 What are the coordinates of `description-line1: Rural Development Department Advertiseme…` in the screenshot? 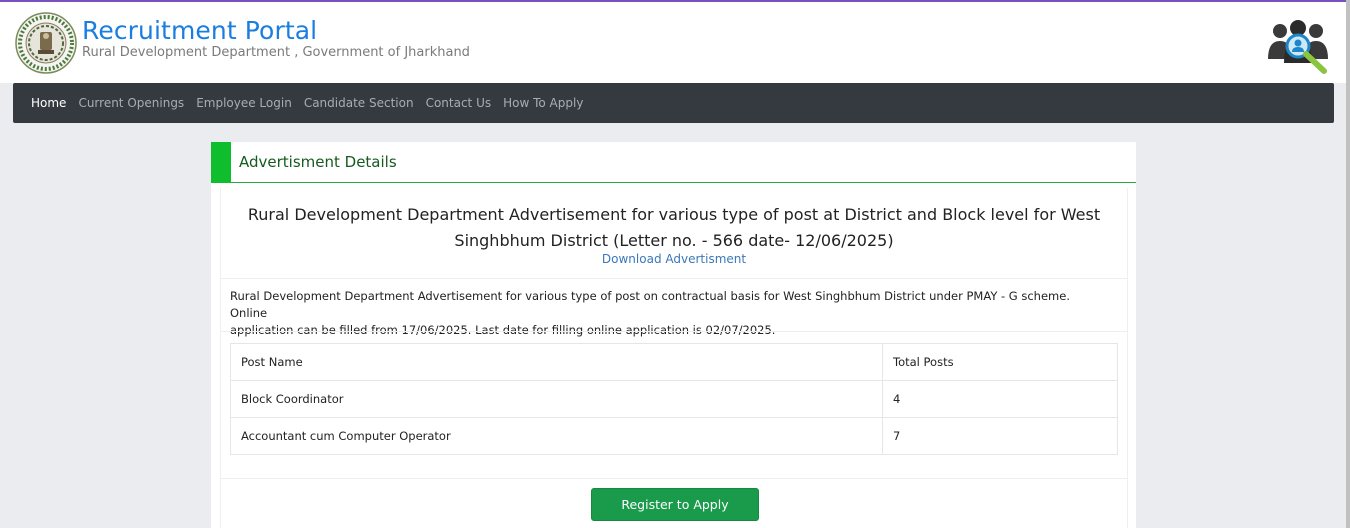 It's located at (650, 304).